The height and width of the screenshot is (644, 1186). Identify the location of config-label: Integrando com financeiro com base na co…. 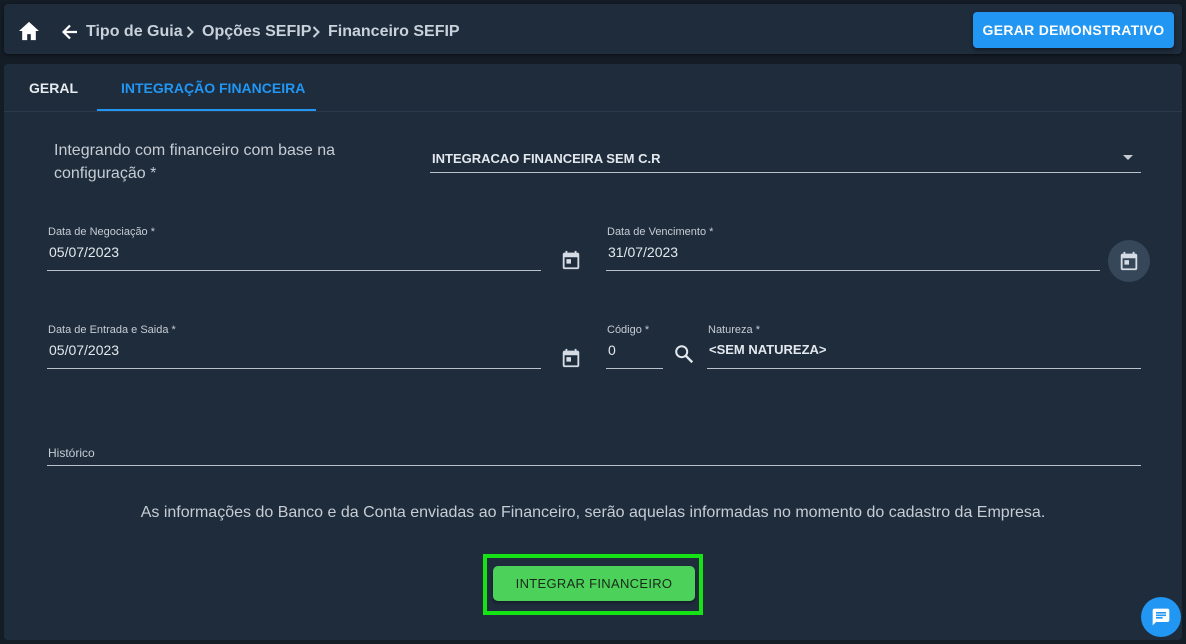
(195, 162).